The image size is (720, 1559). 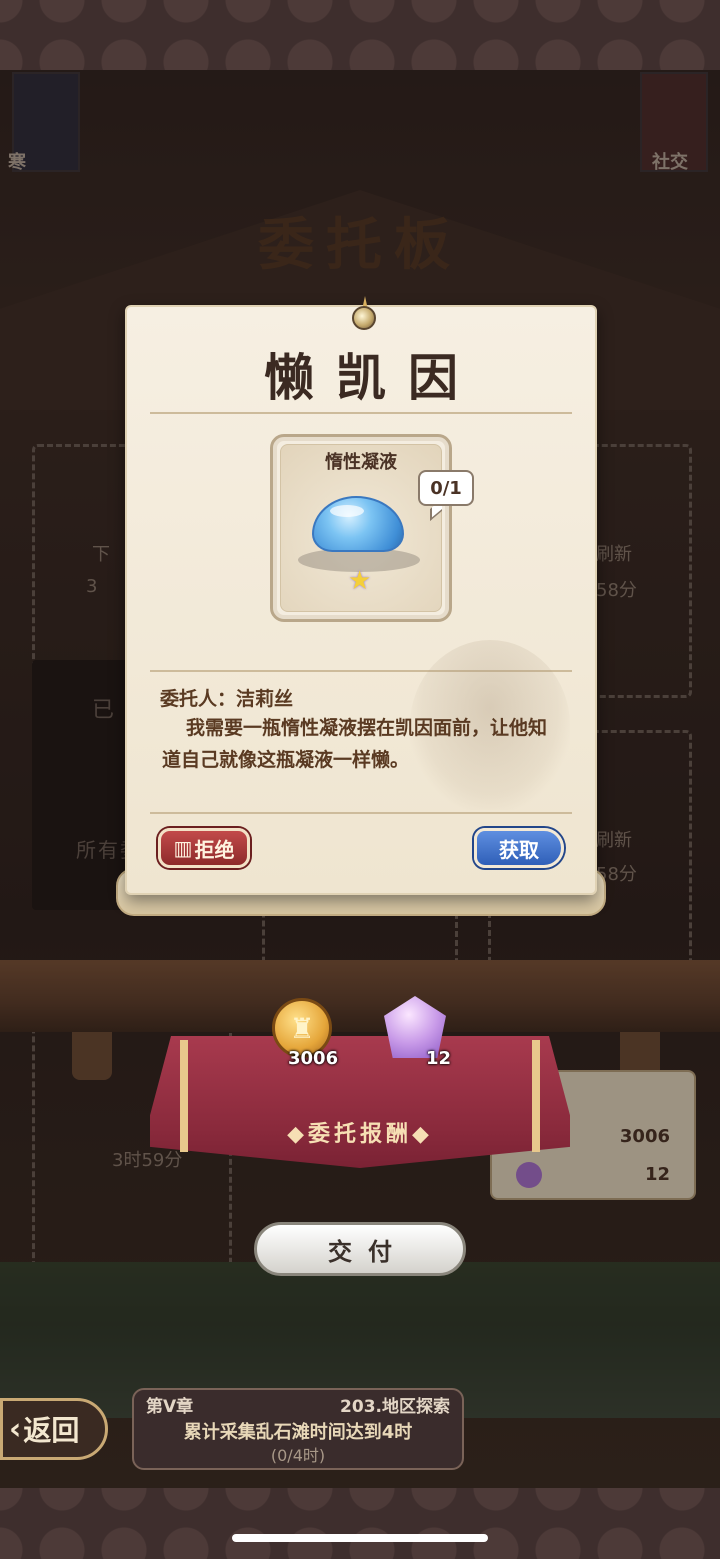 I want to click on commission-title: 懒凯因, so click(x=372, y=377).